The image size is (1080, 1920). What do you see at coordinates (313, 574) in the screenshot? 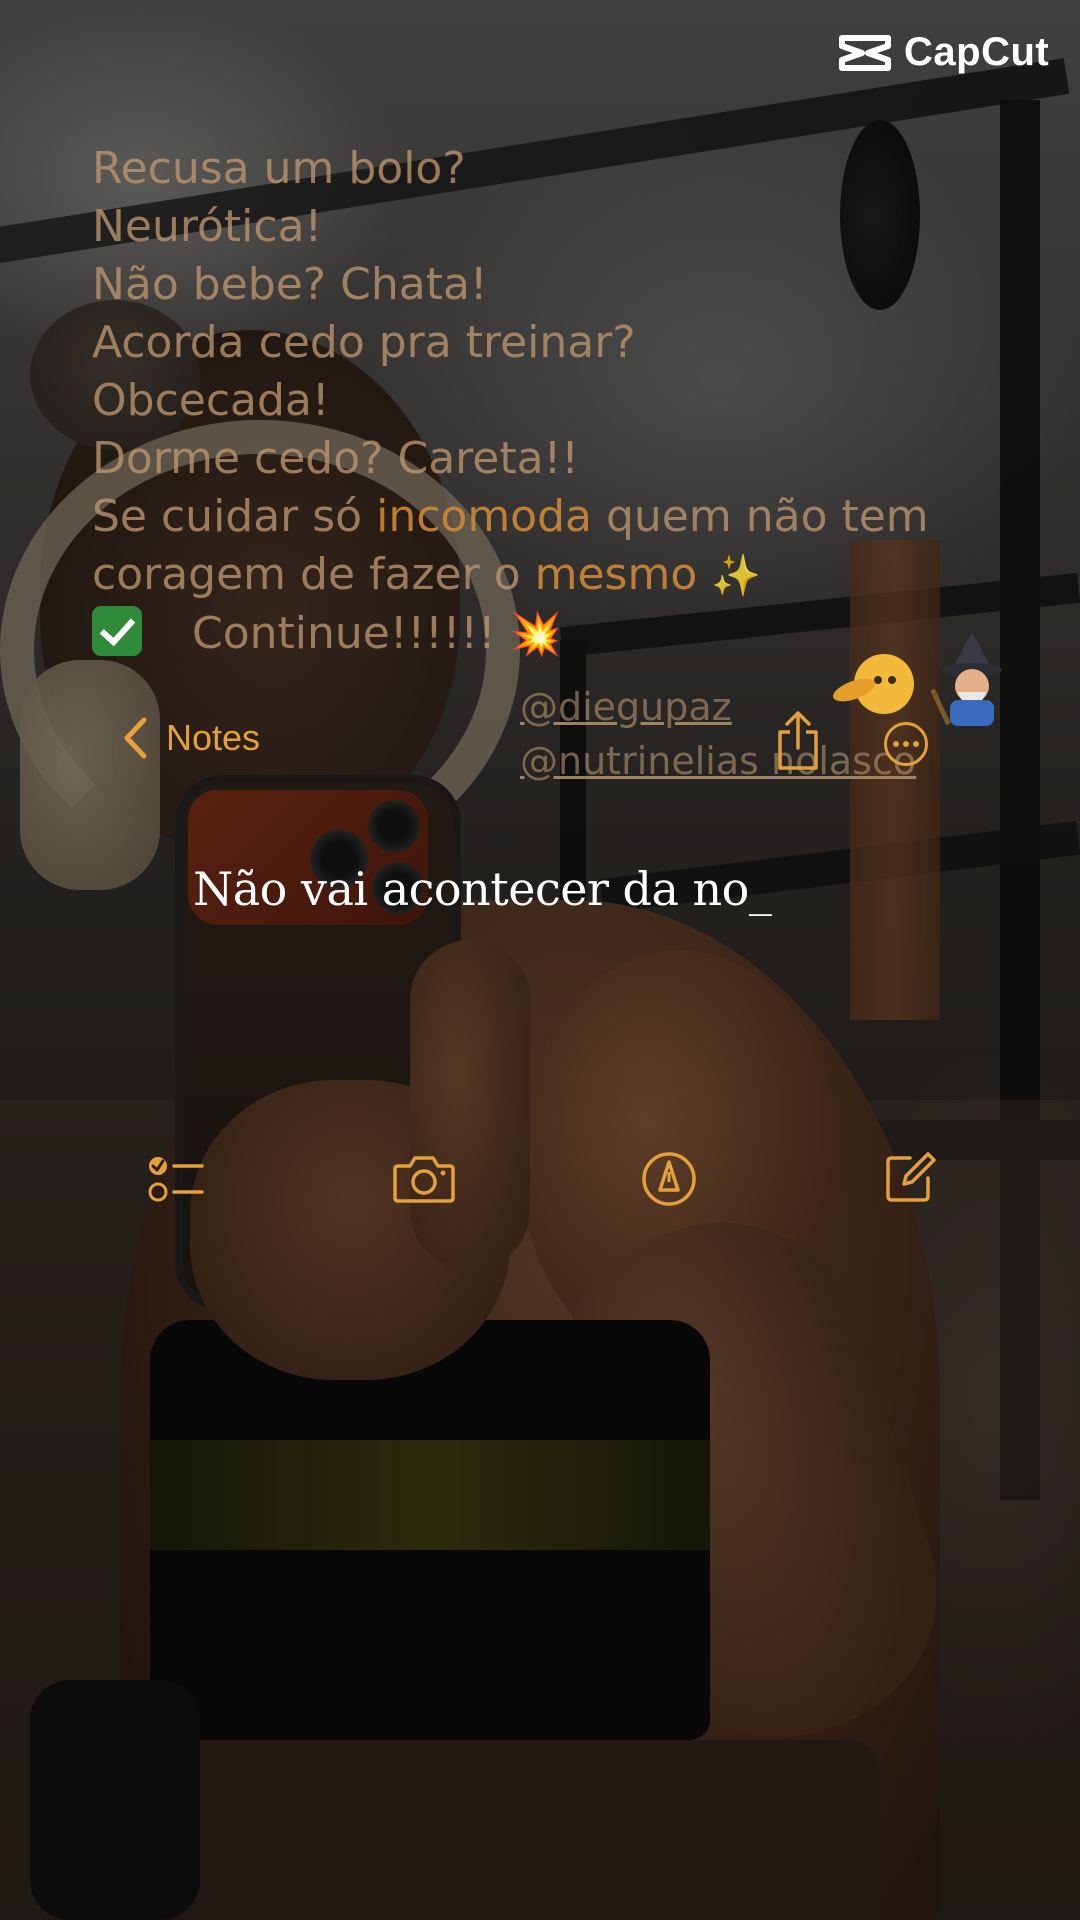
I see `quote-text: coragem de fazer o` at bounding box center [313, 574].